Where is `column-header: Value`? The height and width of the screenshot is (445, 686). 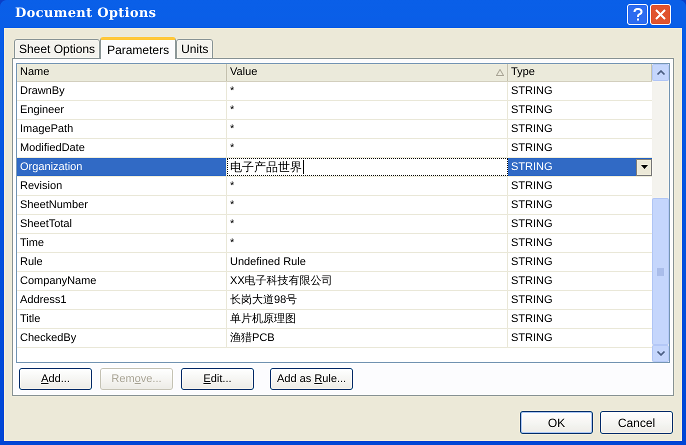
column-header: Value is located at coordinates (367, 72).